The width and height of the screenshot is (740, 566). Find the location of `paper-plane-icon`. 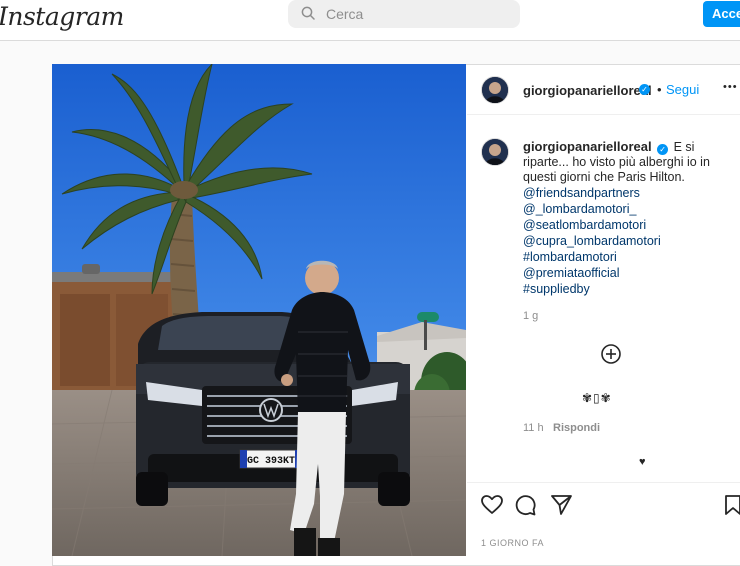

paper-plane-icon is located at coordinates (561, 505).